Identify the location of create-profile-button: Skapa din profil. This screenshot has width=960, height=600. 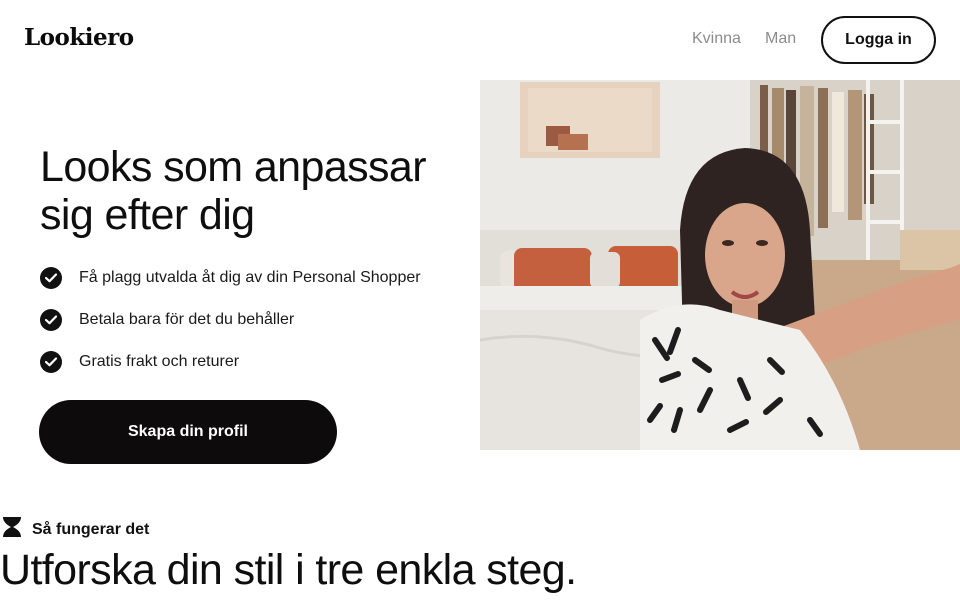
(188, 432).